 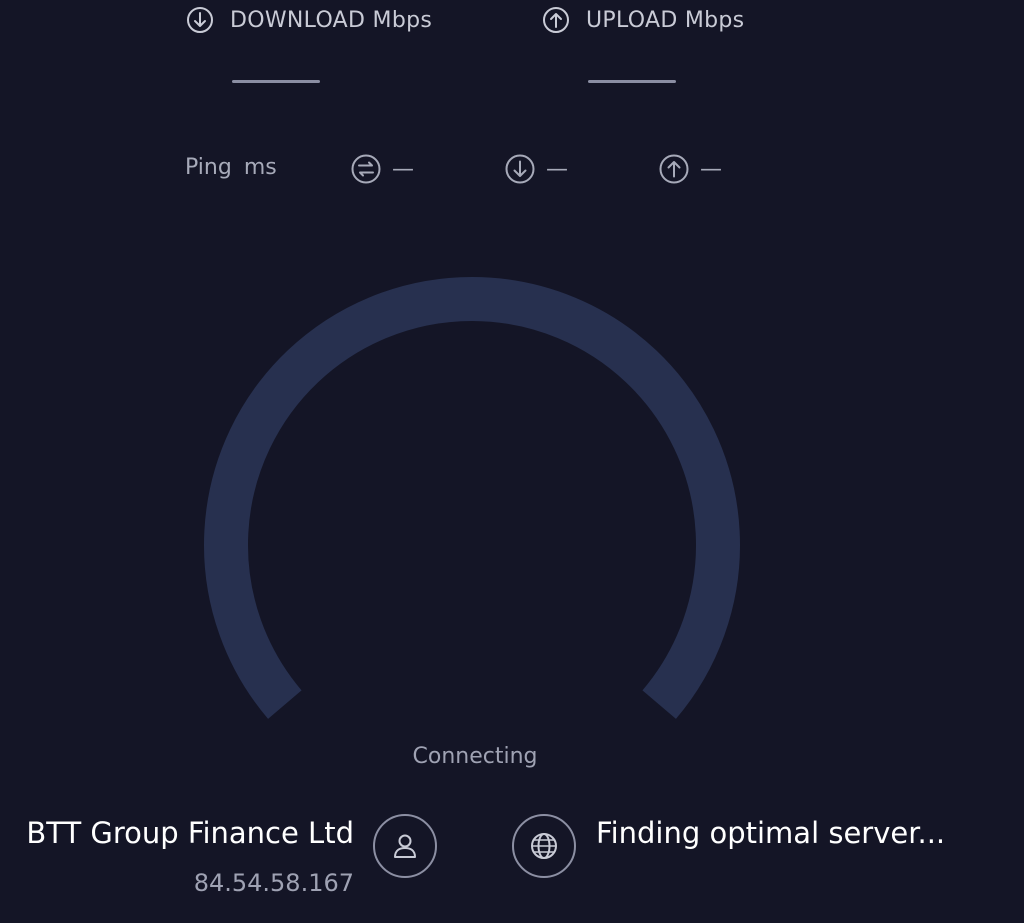 I want to click on user-icon, so click(x=405, y=846).